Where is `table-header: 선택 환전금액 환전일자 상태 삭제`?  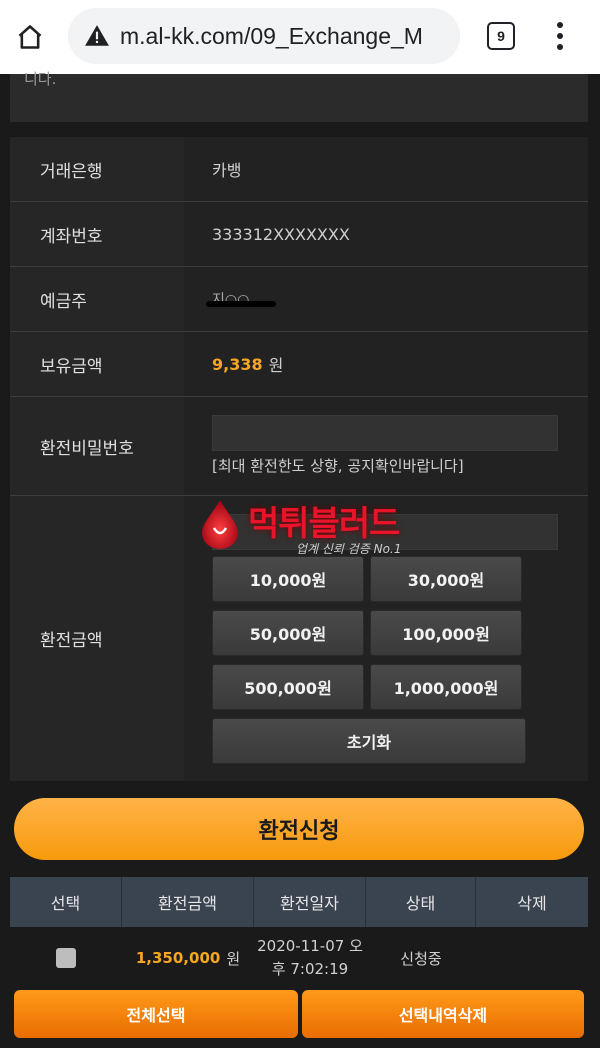 table-header: 선택 환전금액 환전일자 상태 삭제 is located at coordinates (299, 902).